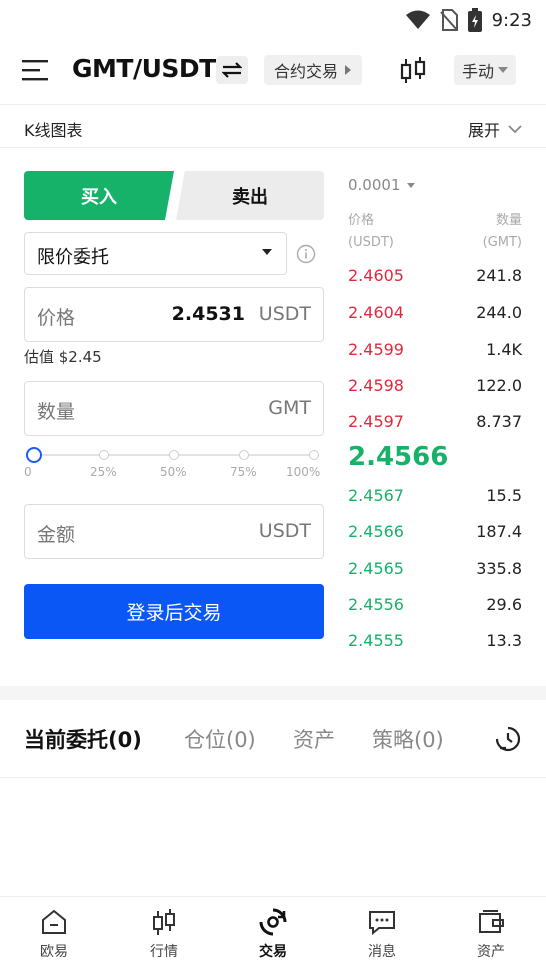 The width and height of the screenshot is (546, 976). What do you see at coordinates (499, 531) in the screenshot?
I see `bid-qty: 187.4` at bounding box center [499, 531].